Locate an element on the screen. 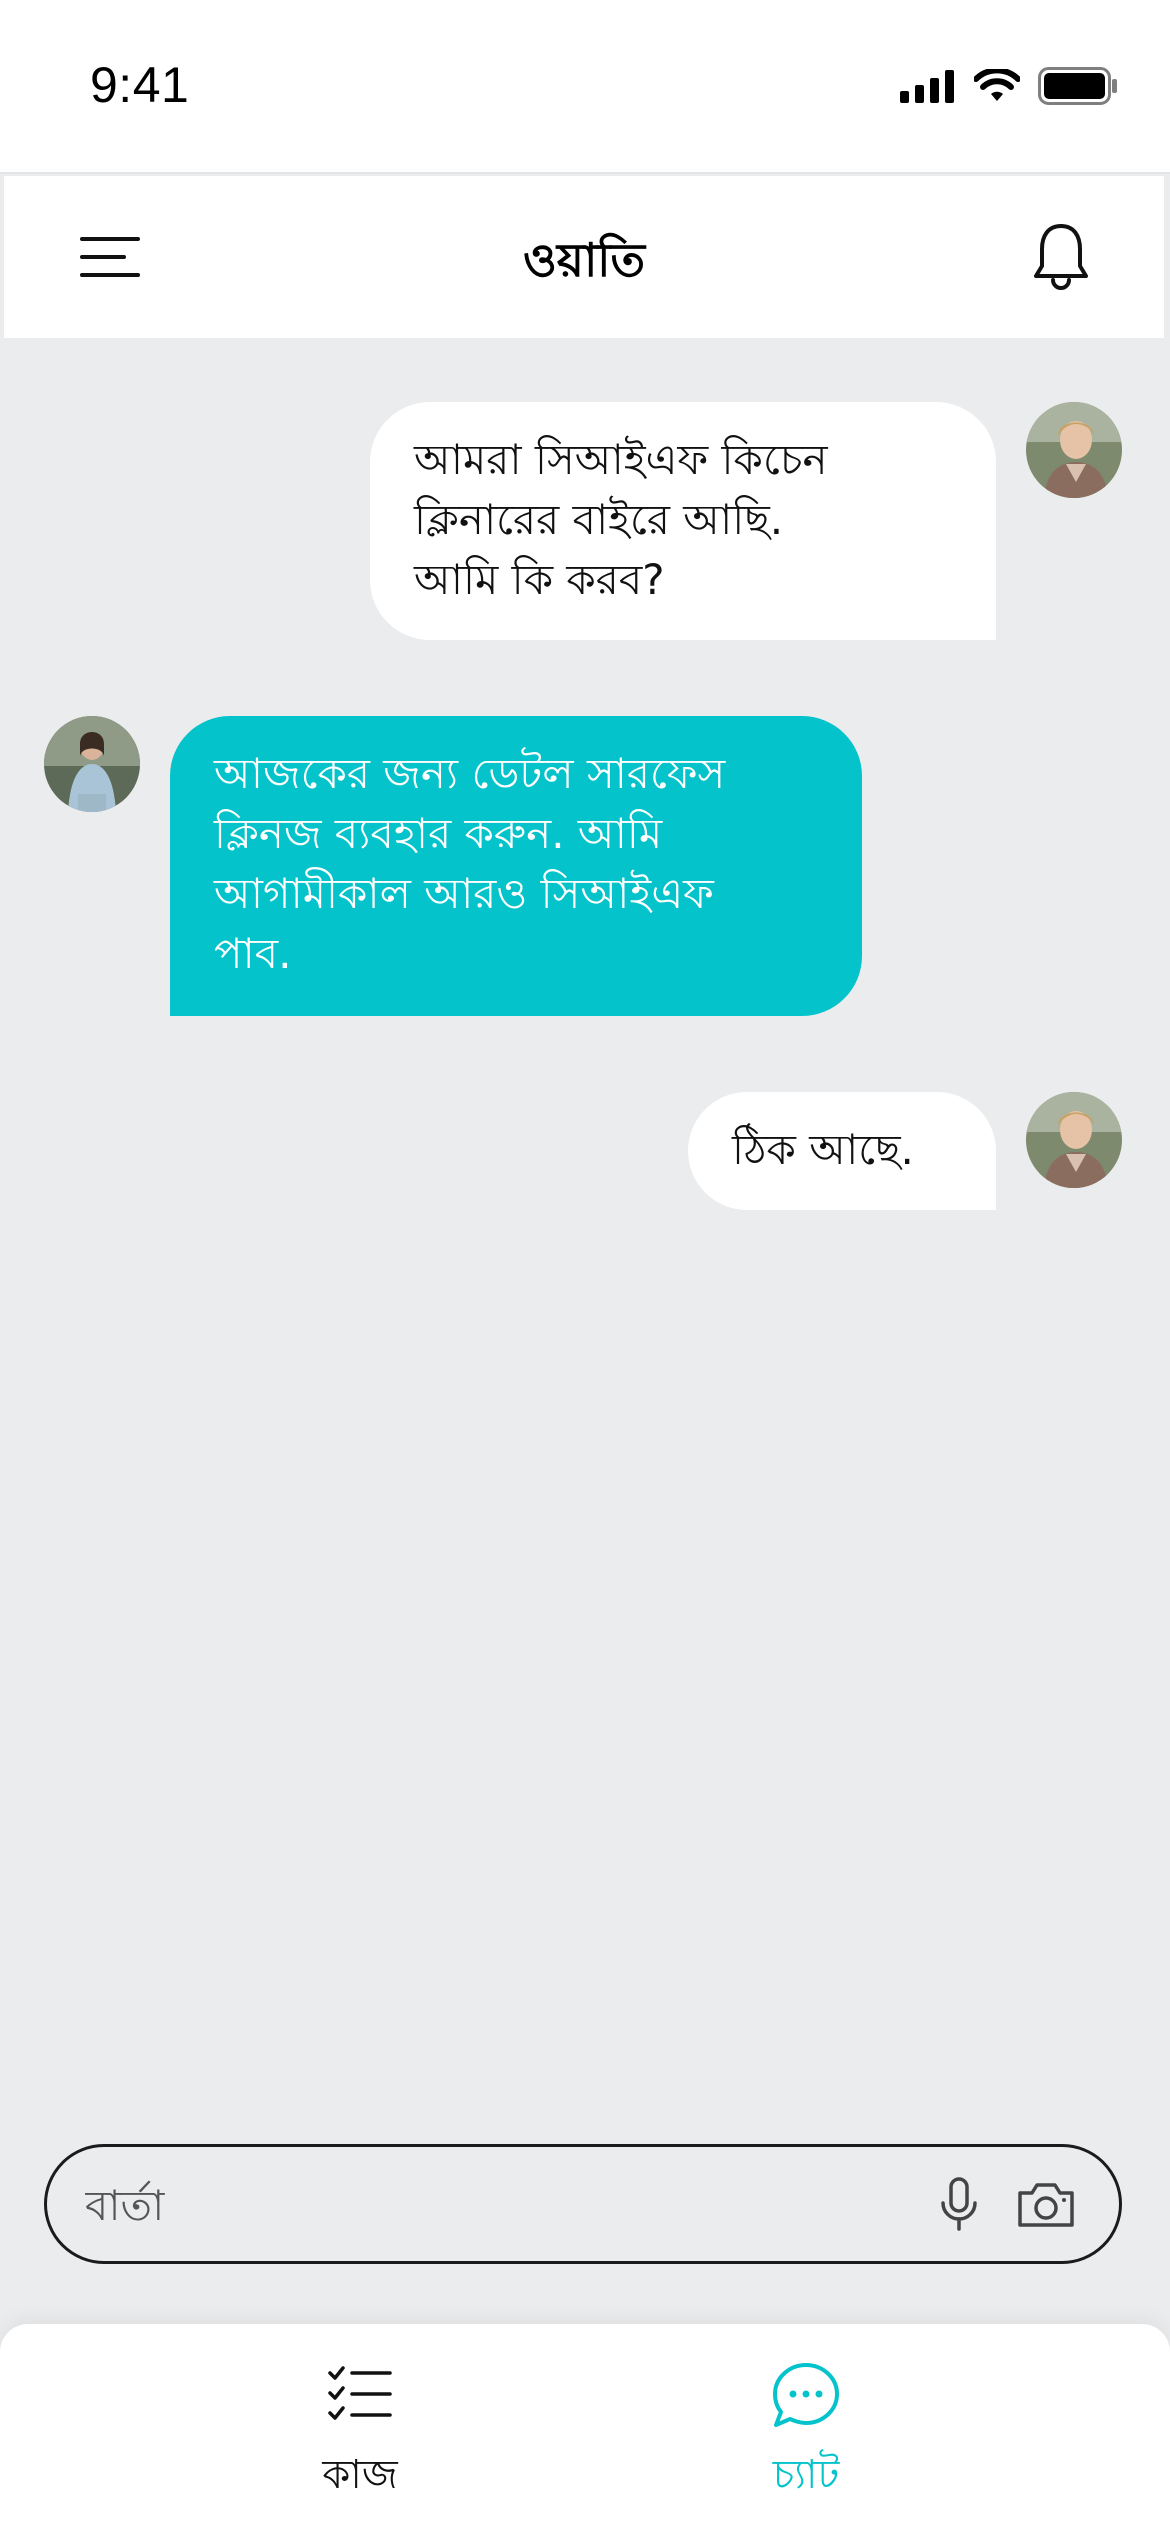 Image resolution: width=1170 pixels, height=2532 pixels. avatar-recipient is located at coordinates (92, 764).